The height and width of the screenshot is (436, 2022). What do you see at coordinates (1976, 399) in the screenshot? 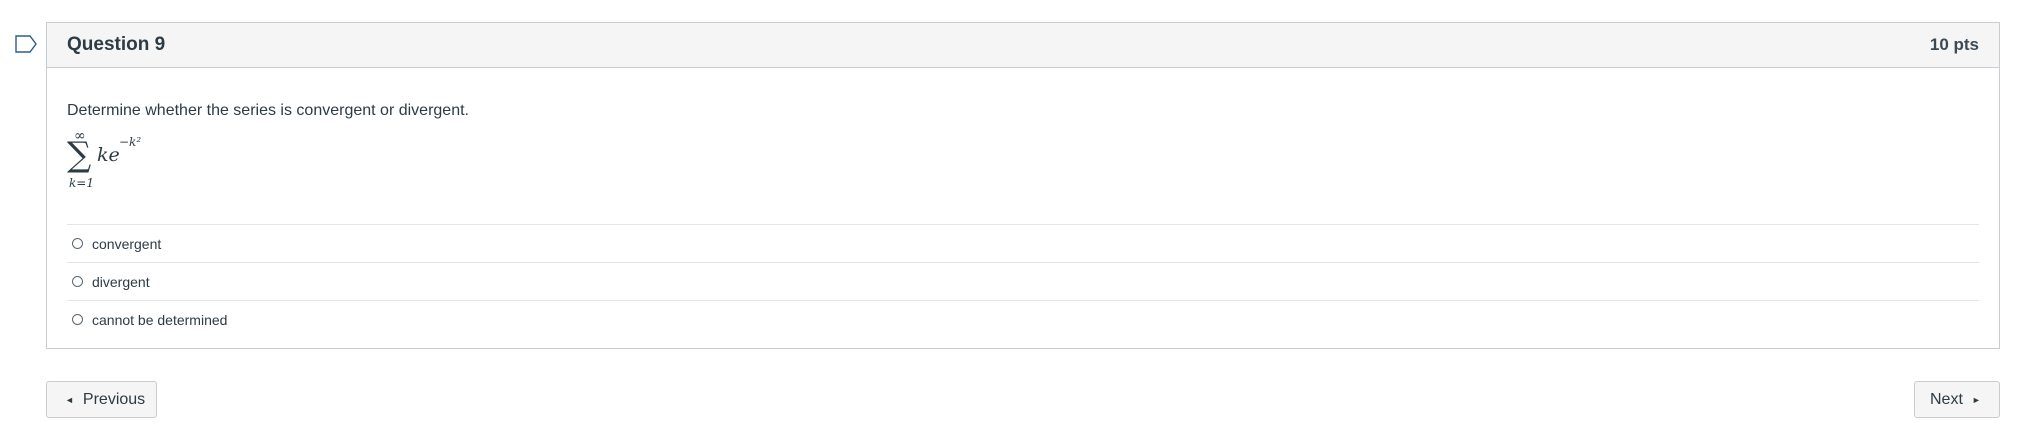
I see `triangle-right-icon: ►` at bounding box center [1976, 399].